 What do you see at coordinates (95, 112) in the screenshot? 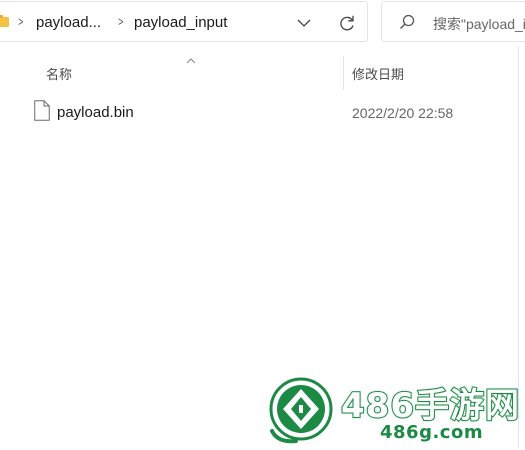
I see `file-name: payload.bin` at bounding box center [95, 112].